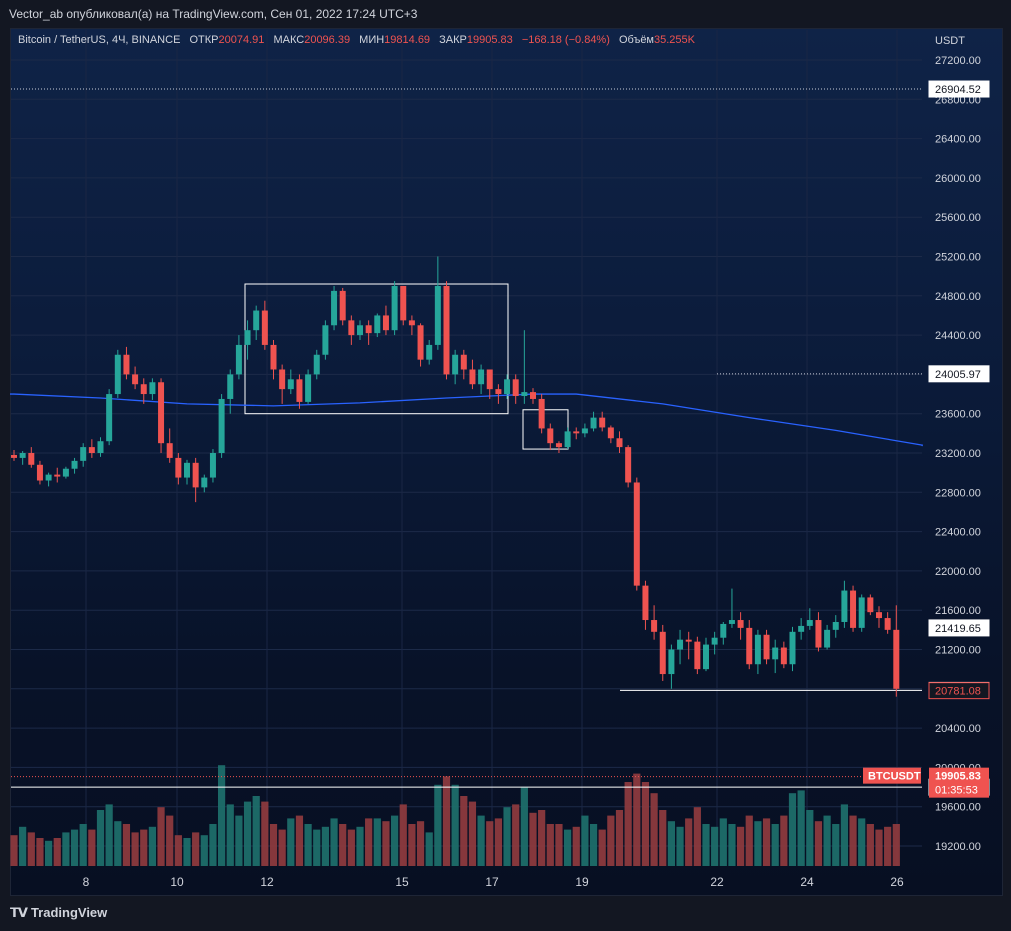 This screenshot has height=931, width=1011. I want to click on low-label: МИН, so click(372, 40).